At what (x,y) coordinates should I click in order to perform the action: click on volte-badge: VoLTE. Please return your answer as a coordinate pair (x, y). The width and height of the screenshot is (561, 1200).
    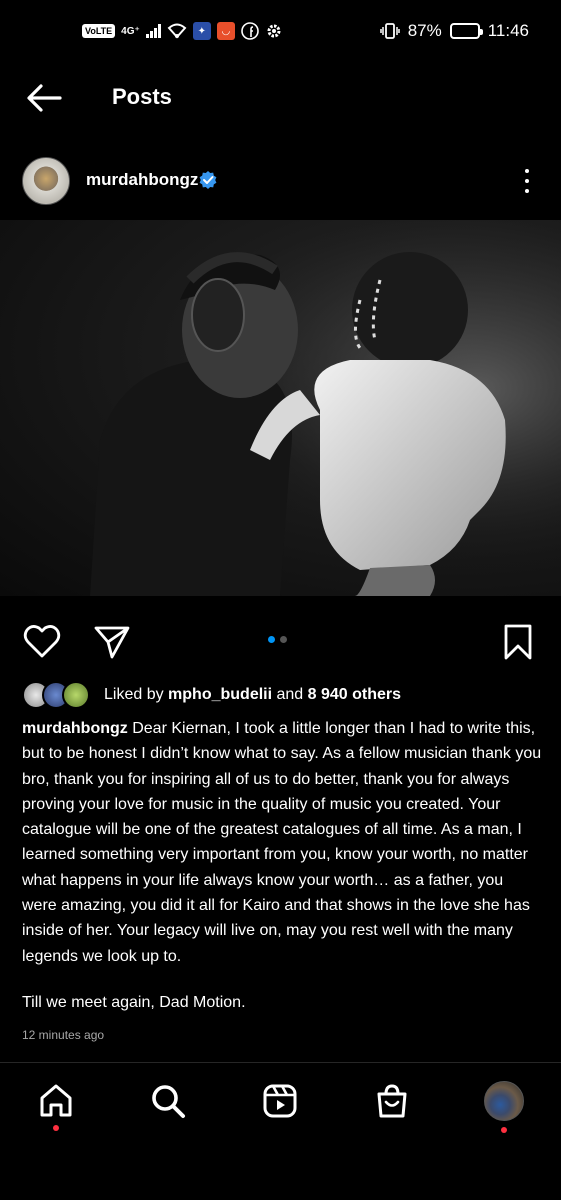
    Looking at the image, I should click on (99, 31).